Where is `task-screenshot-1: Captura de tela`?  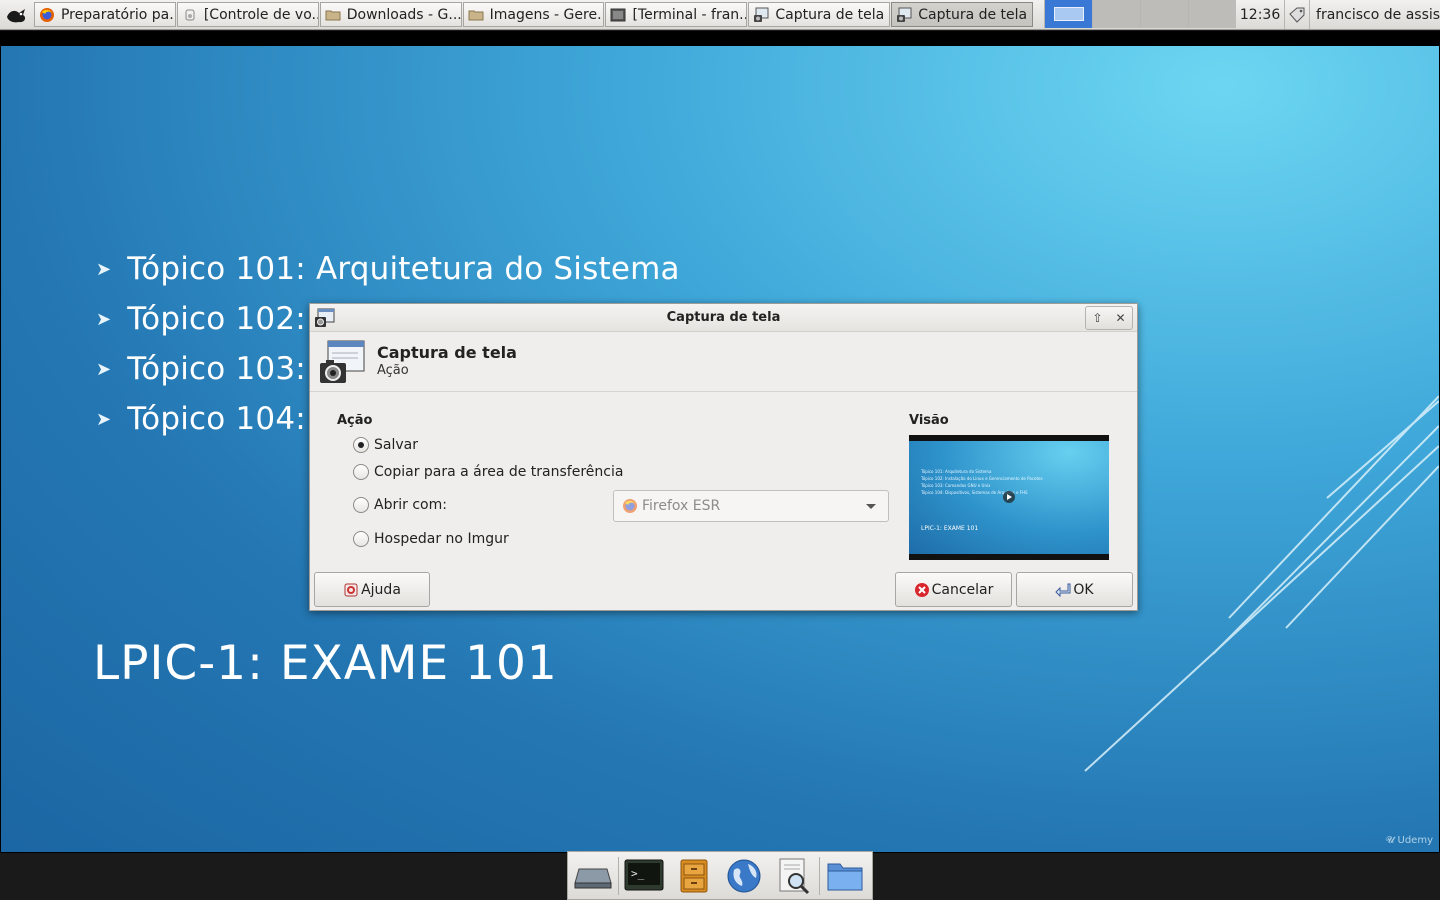 task-screenshot-1: Captura de tela is located at coordinates (819, 14).